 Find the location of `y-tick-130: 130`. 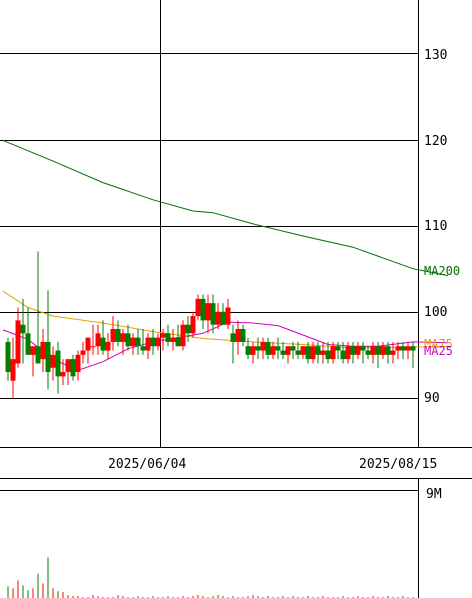

y-tick-130: 130 is located at coordinates (435, 55).